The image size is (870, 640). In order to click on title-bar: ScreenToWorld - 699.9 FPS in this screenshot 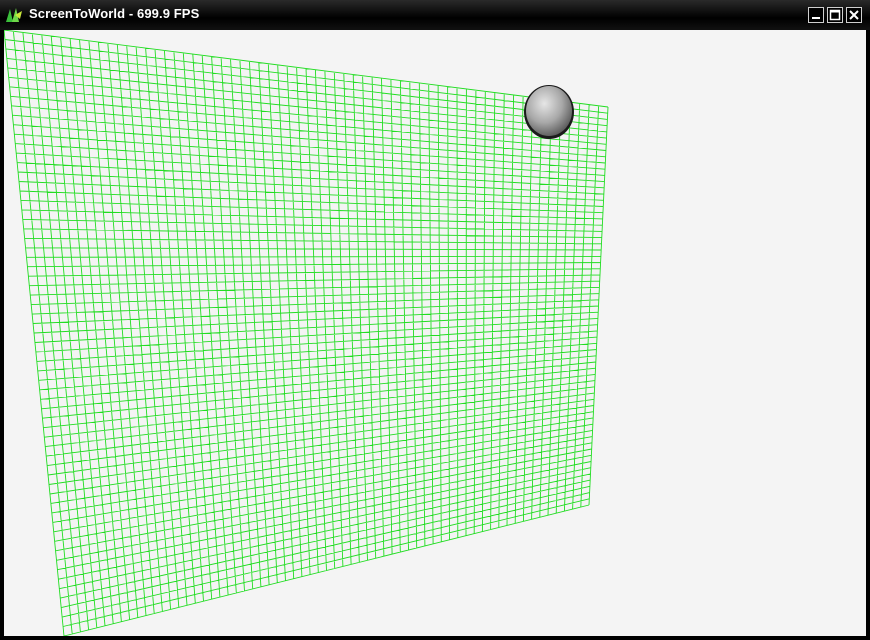, I will do `click(435, 15)`.